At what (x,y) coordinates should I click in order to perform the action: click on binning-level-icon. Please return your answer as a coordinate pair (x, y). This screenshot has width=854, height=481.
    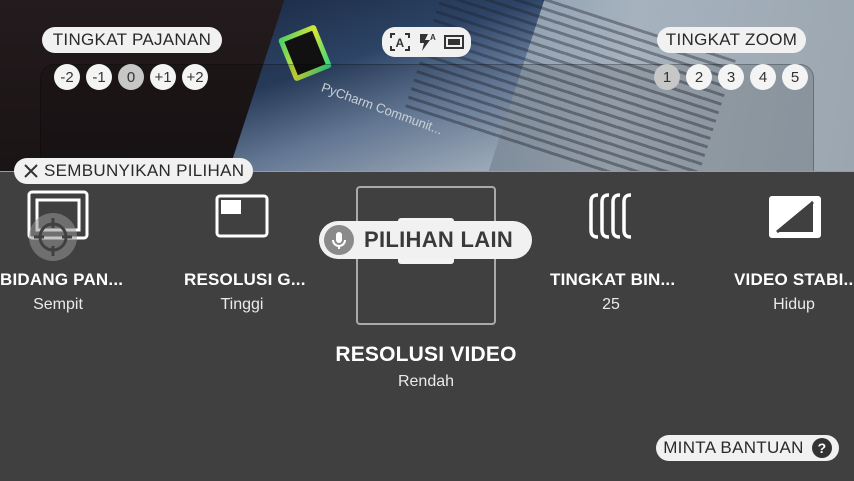
    Looking at the image, I should click on (610, 216).